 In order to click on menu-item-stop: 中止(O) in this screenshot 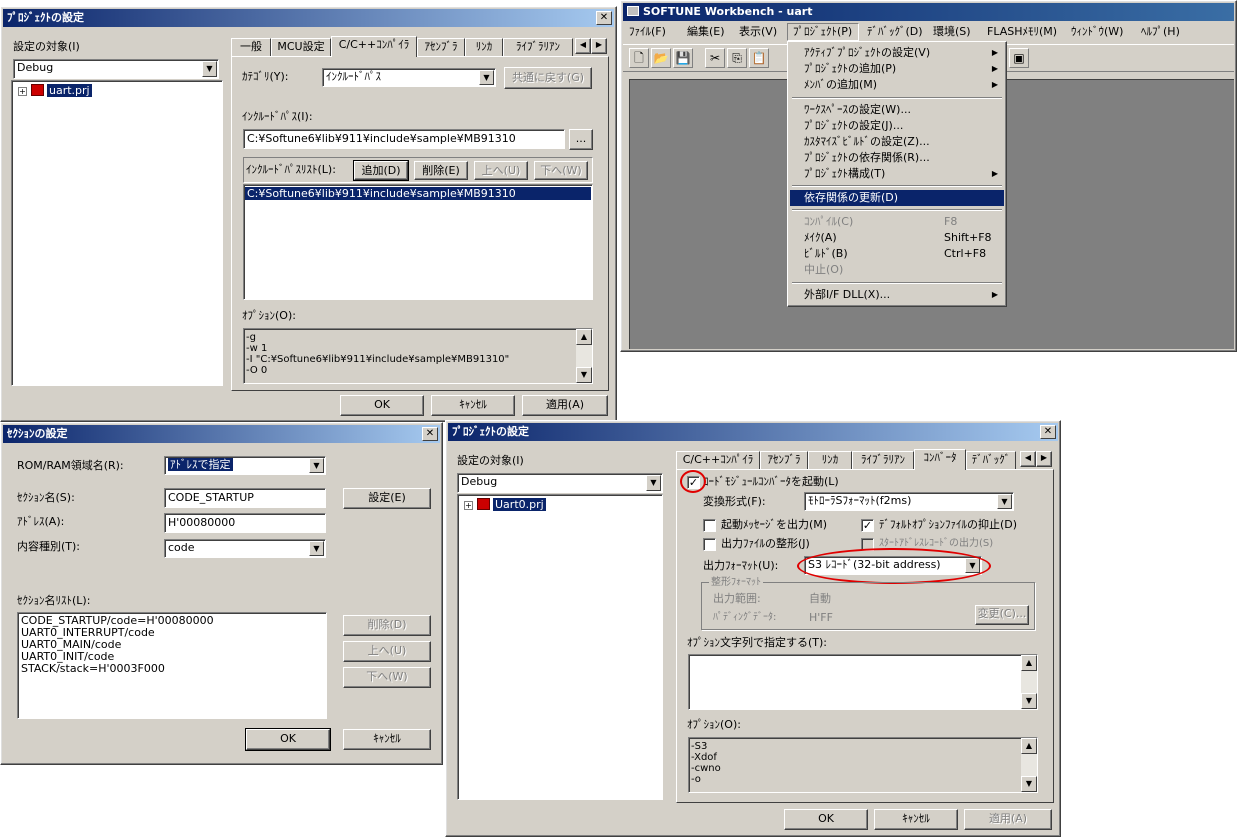, I will do `click(897, 270)`.